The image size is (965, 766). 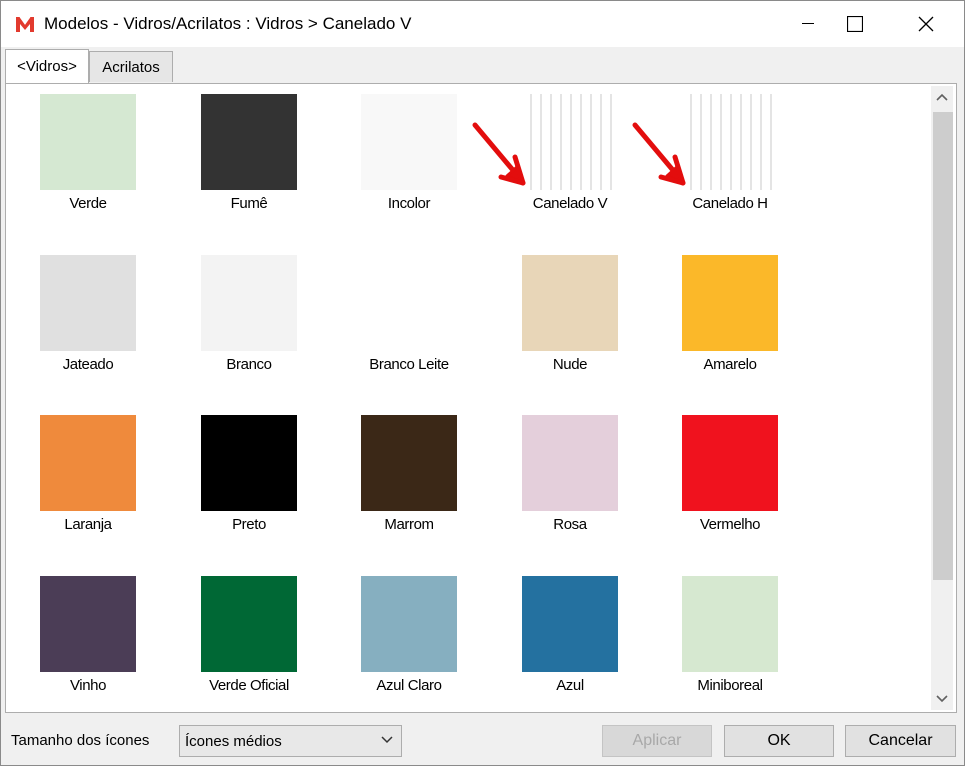 What do you see at coordinates (249, 524) in the screenshot?
I see `item-label: Preto` at bounding box center [249, 524].